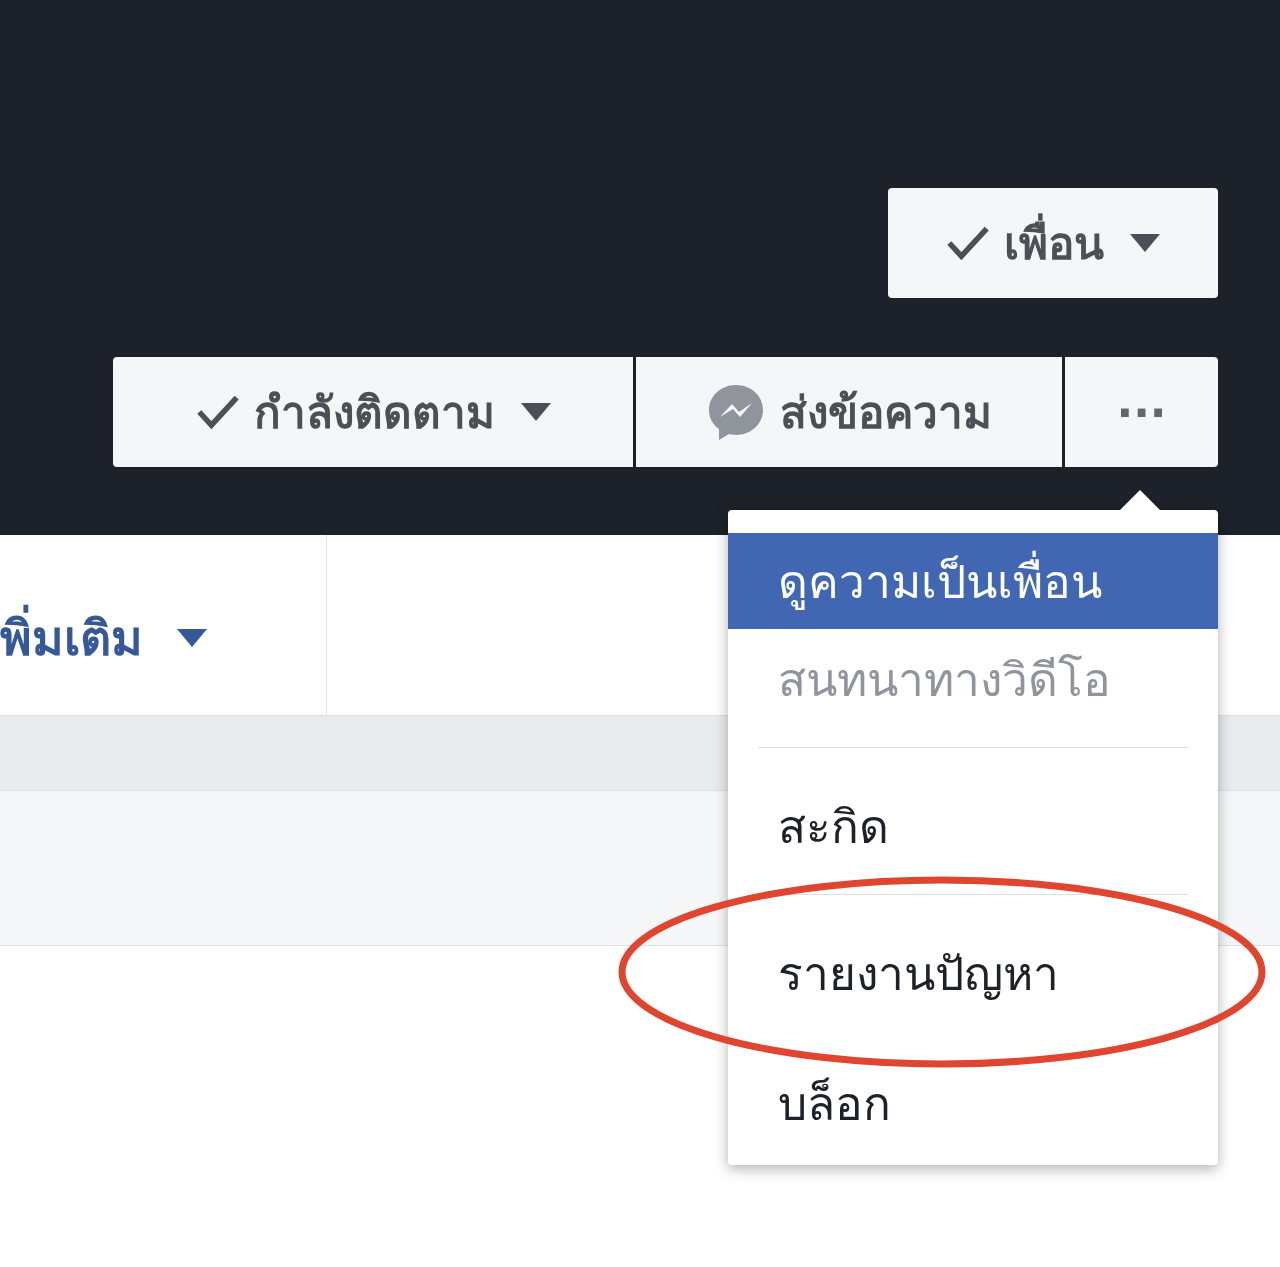 Image resolution: width=1280 pixels, height=1267 pixels. What do you see at coordinates (849, 412) in the screenshot?
I see `message-button: ส่งข้อความ` at bounding box center [849, 412].